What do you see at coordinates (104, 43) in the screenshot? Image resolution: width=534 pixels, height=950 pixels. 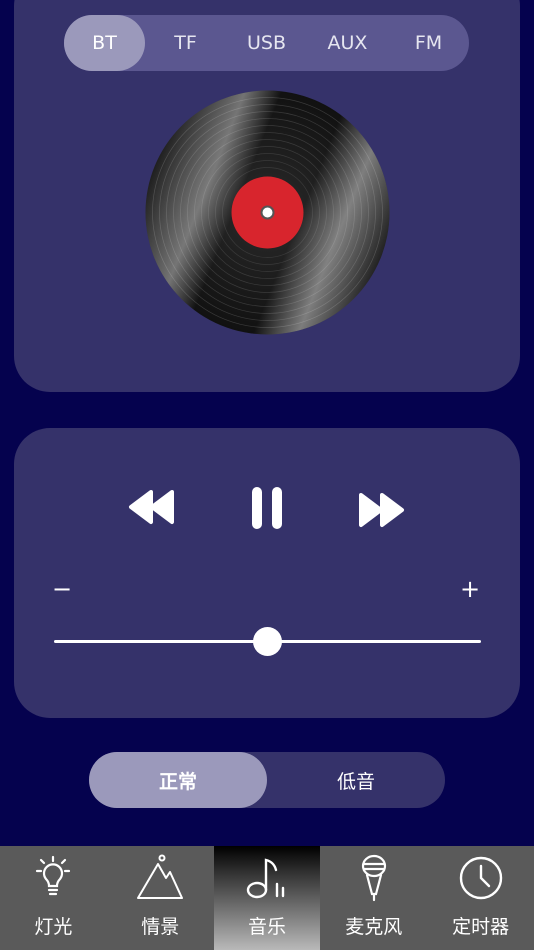 I see `tab-bt: BT` at bounding box center [104, 43].